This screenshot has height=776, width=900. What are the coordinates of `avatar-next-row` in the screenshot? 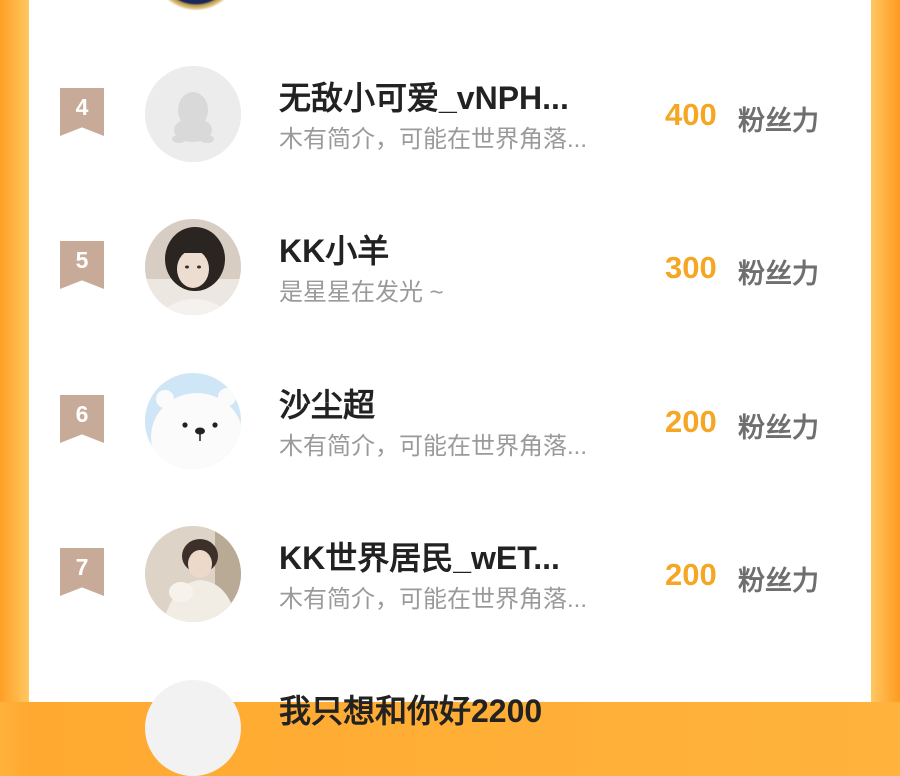 It's located at (193, 728).